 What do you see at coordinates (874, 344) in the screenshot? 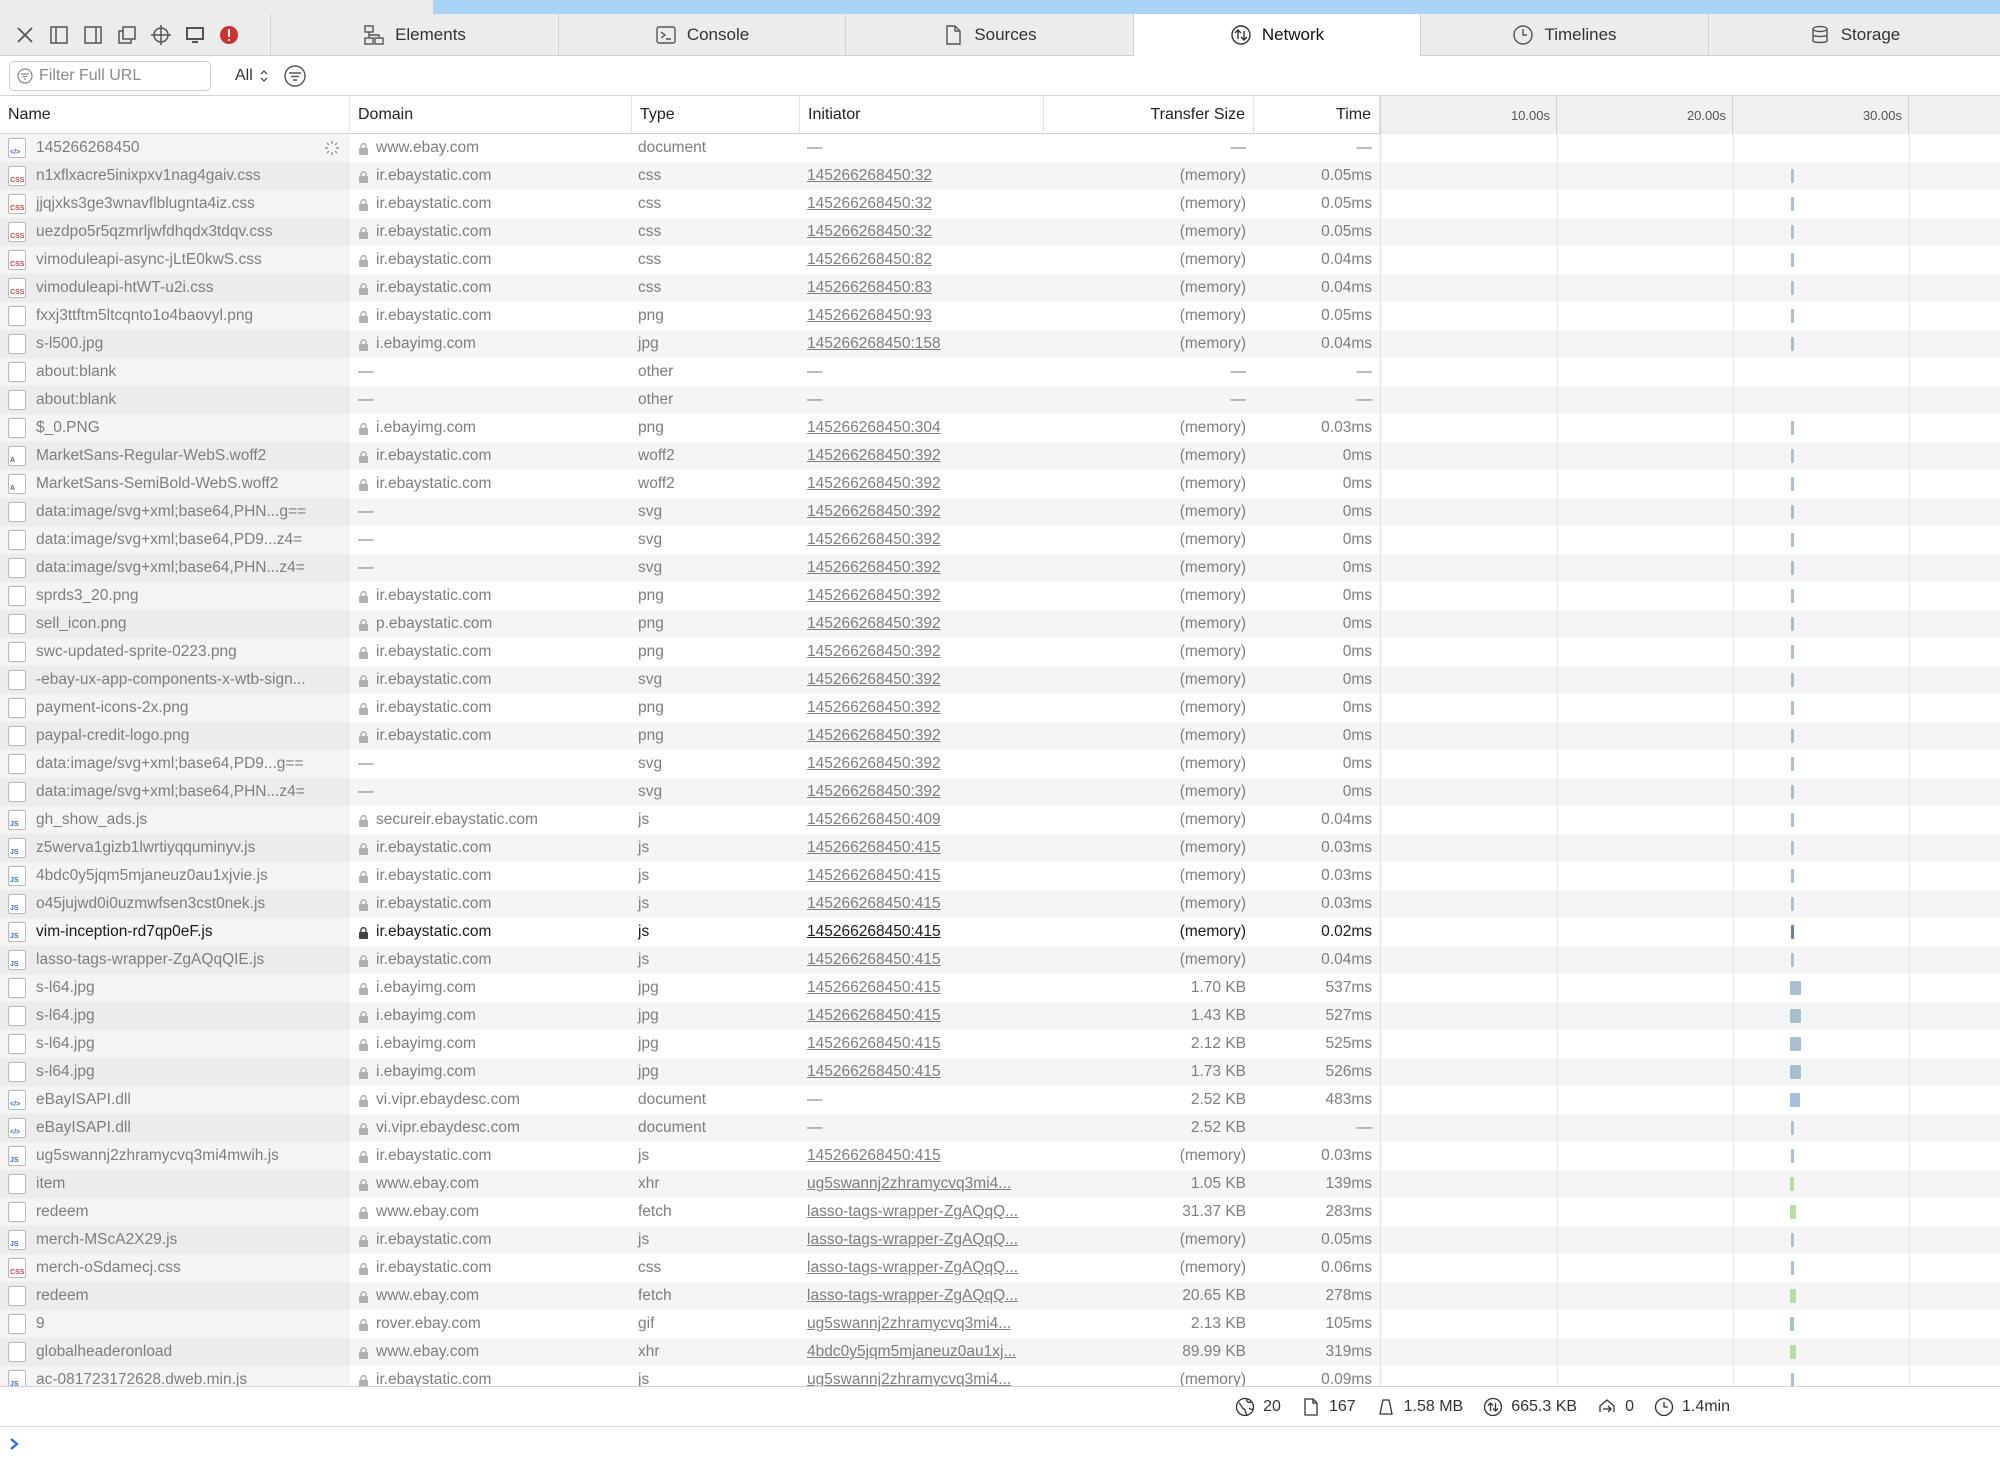
I see `initiator-link: 145266268450:158` at bounding box center [874, 344].